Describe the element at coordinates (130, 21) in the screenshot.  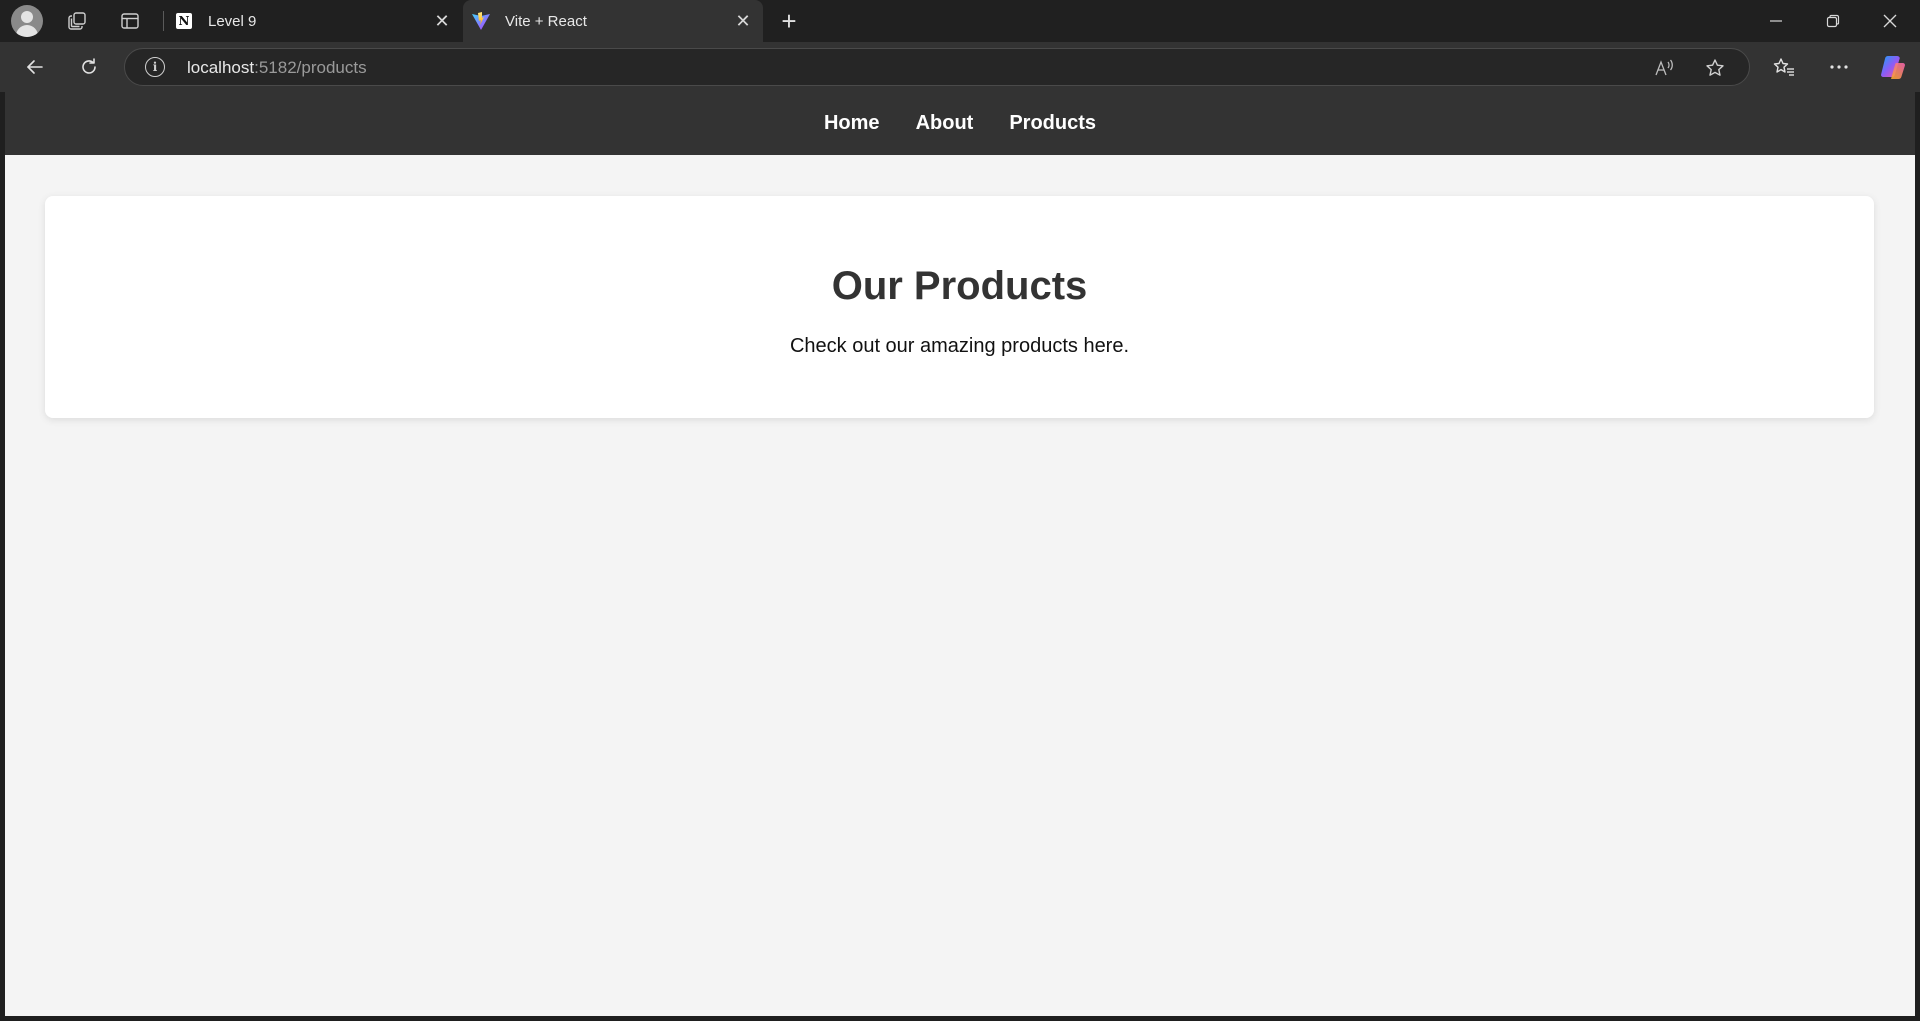
I see `vertical-tabs-icon` at that location.